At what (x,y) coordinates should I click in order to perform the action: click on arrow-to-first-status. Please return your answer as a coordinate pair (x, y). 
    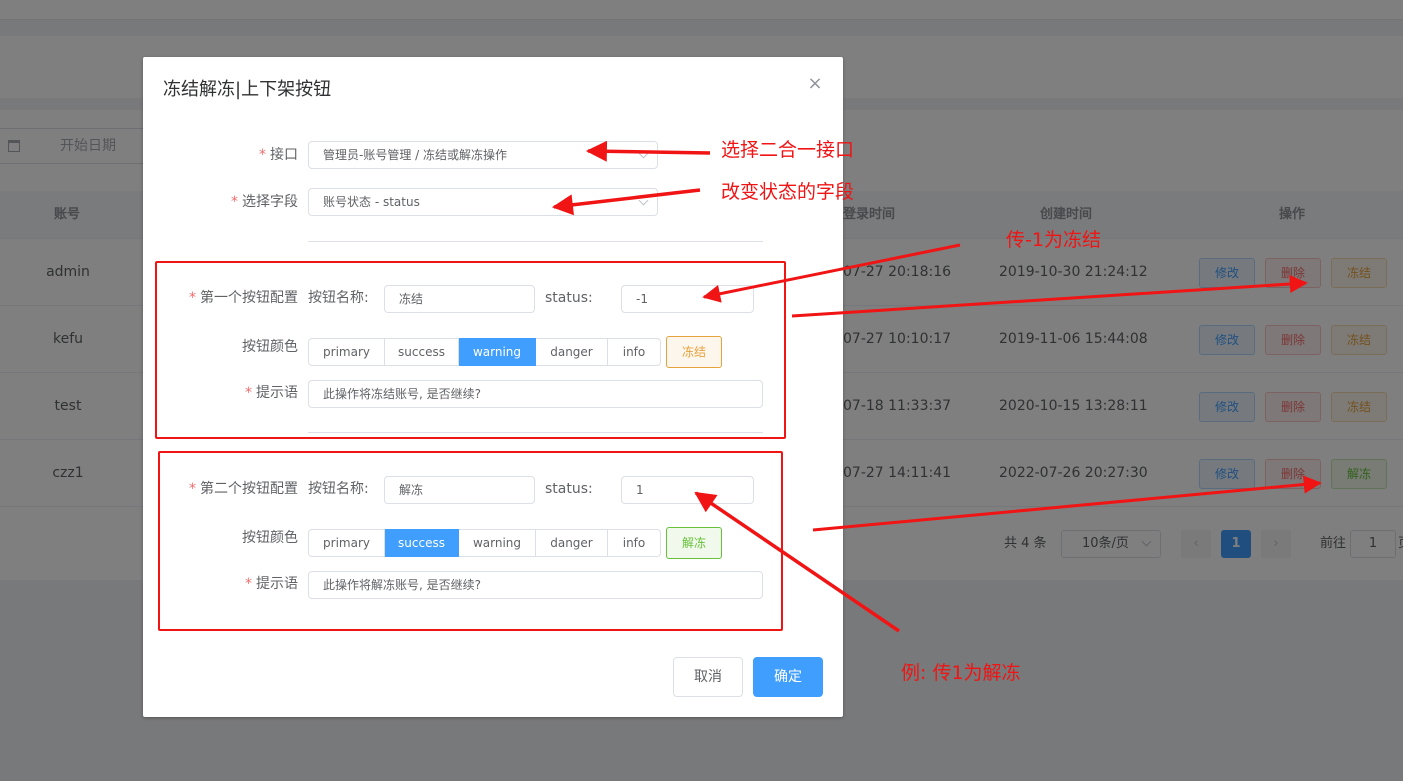
    Looking at the image, I should click on (831, 273).